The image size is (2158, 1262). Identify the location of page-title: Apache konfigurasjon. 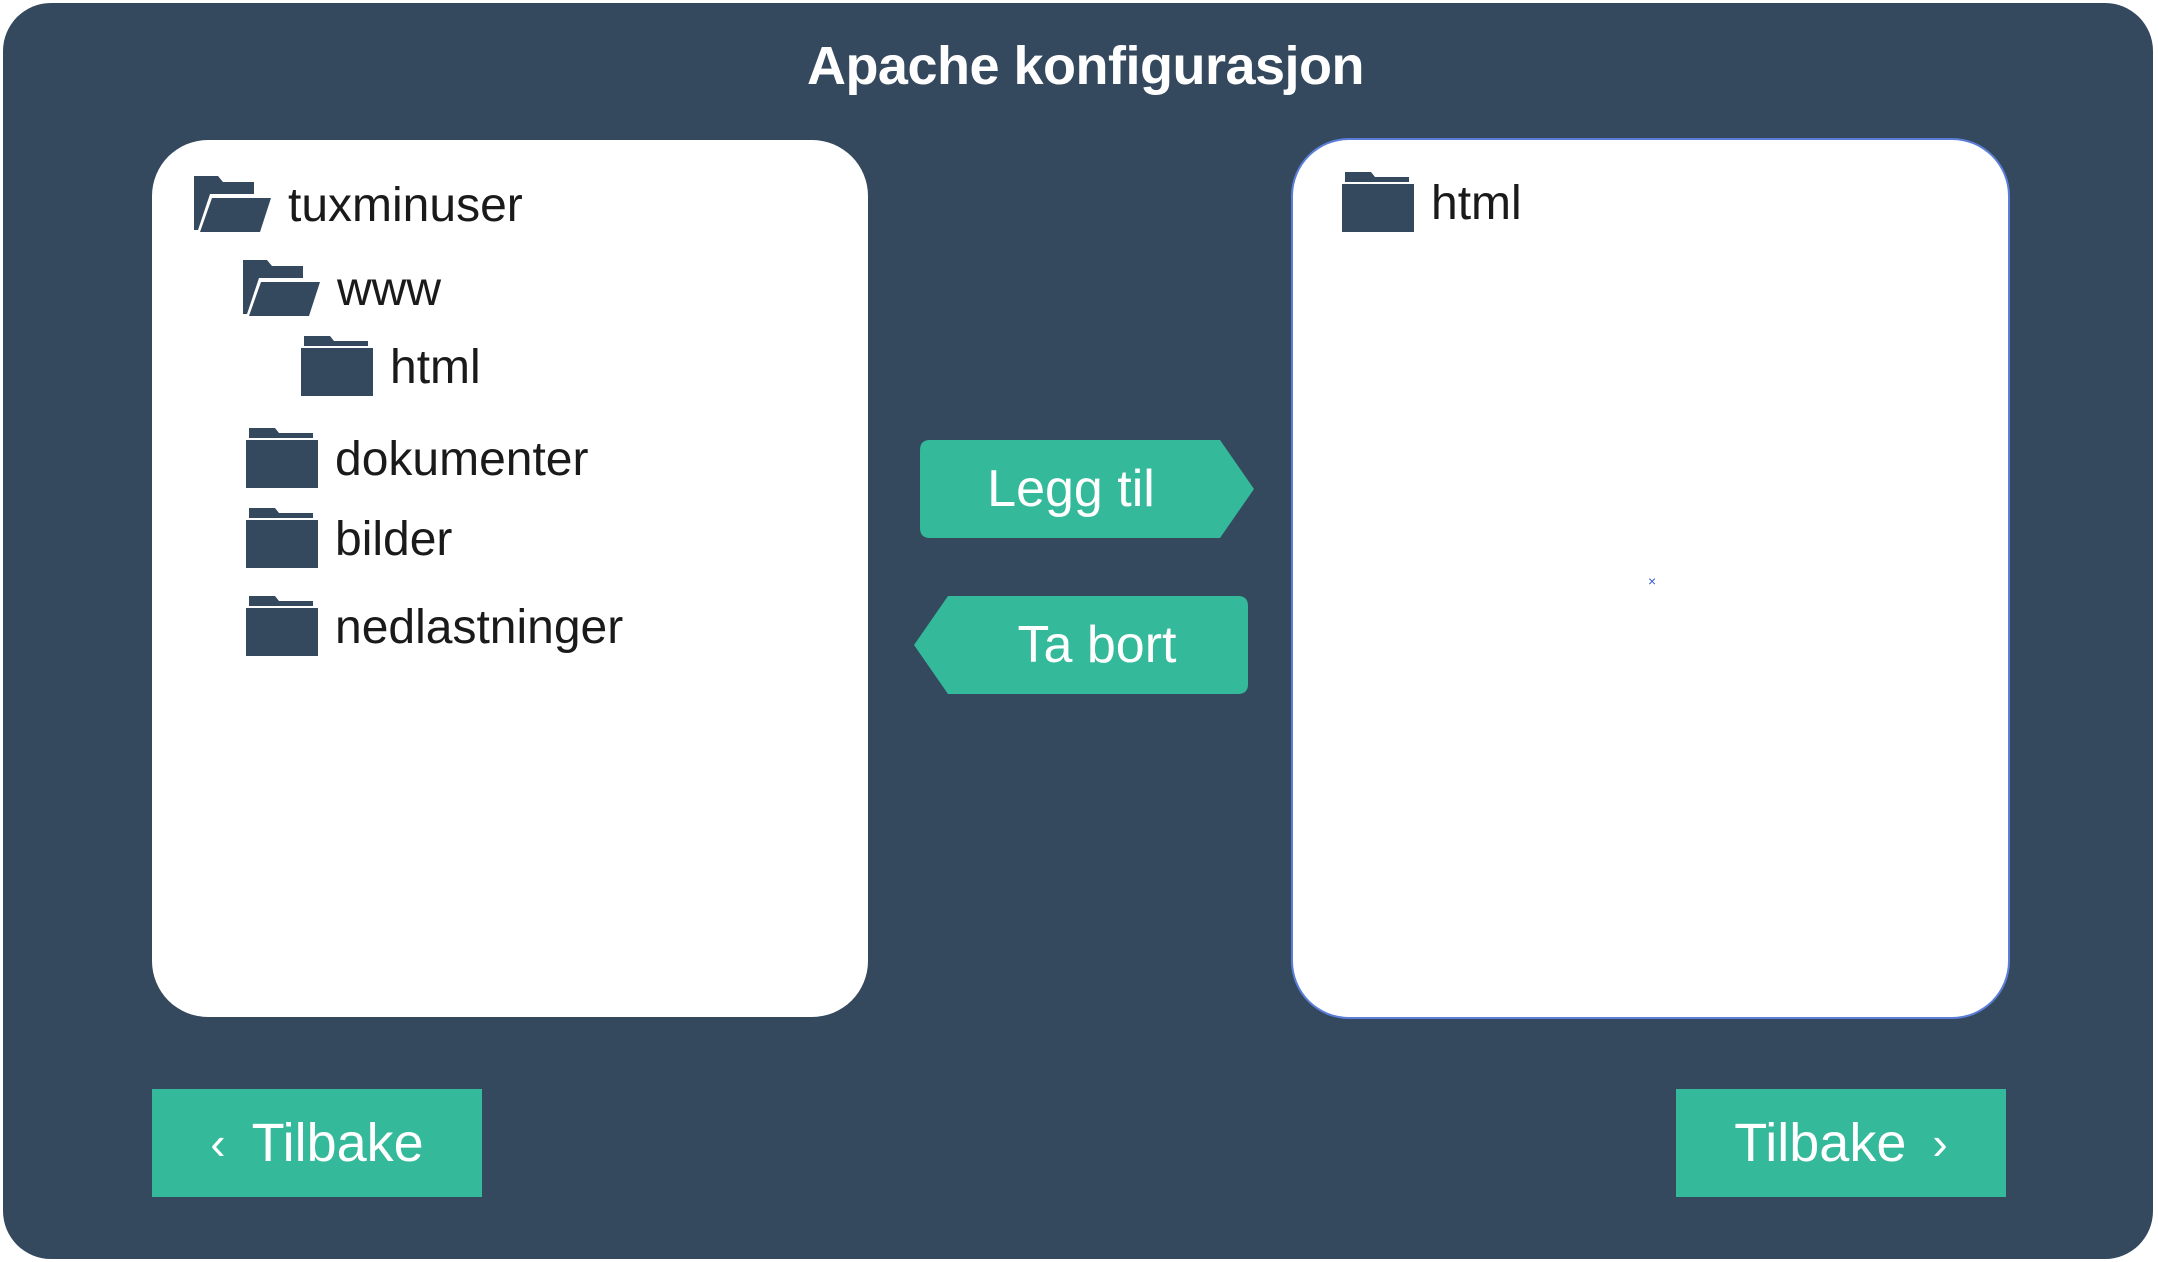
(1085, 66).